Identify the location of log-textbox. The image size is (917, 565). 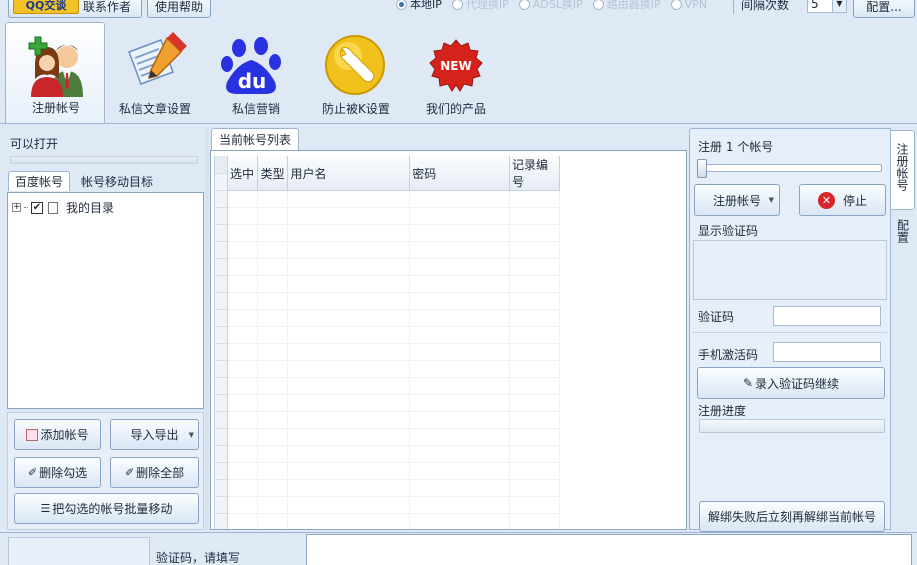
(609, 549).